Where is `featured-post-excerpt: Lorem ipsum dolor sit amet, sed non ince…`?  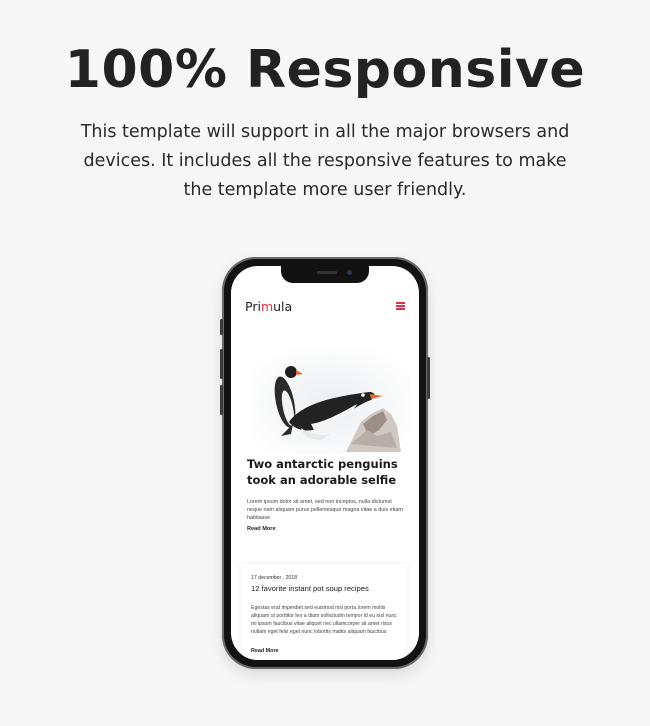
featured-post-excerpt: Lorem ipsum dolor sit amet, sed non ince… is located at coordinates (325, 510).